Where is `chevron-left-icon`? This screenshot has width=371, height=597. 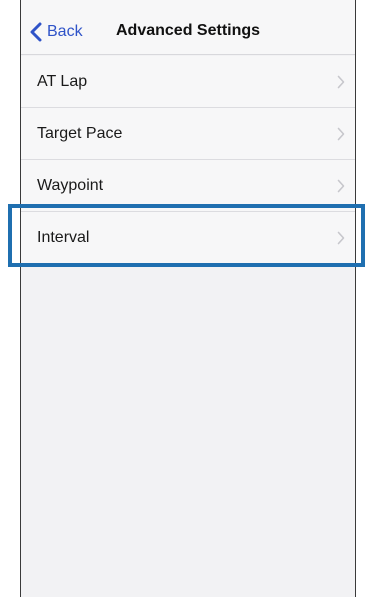
chevron-left-icon is located at coordinates (36, 32).